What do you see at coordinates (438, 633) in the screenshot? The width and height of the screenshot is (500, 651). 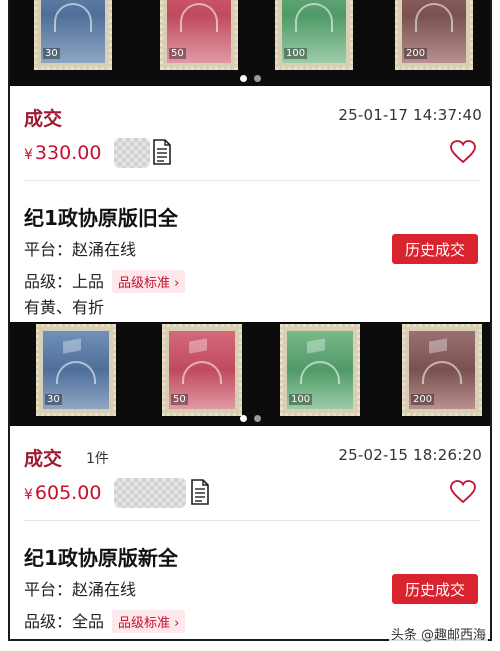 I see `source-credit: 头条 @趣邮西海` at bounding box center [438, 633].